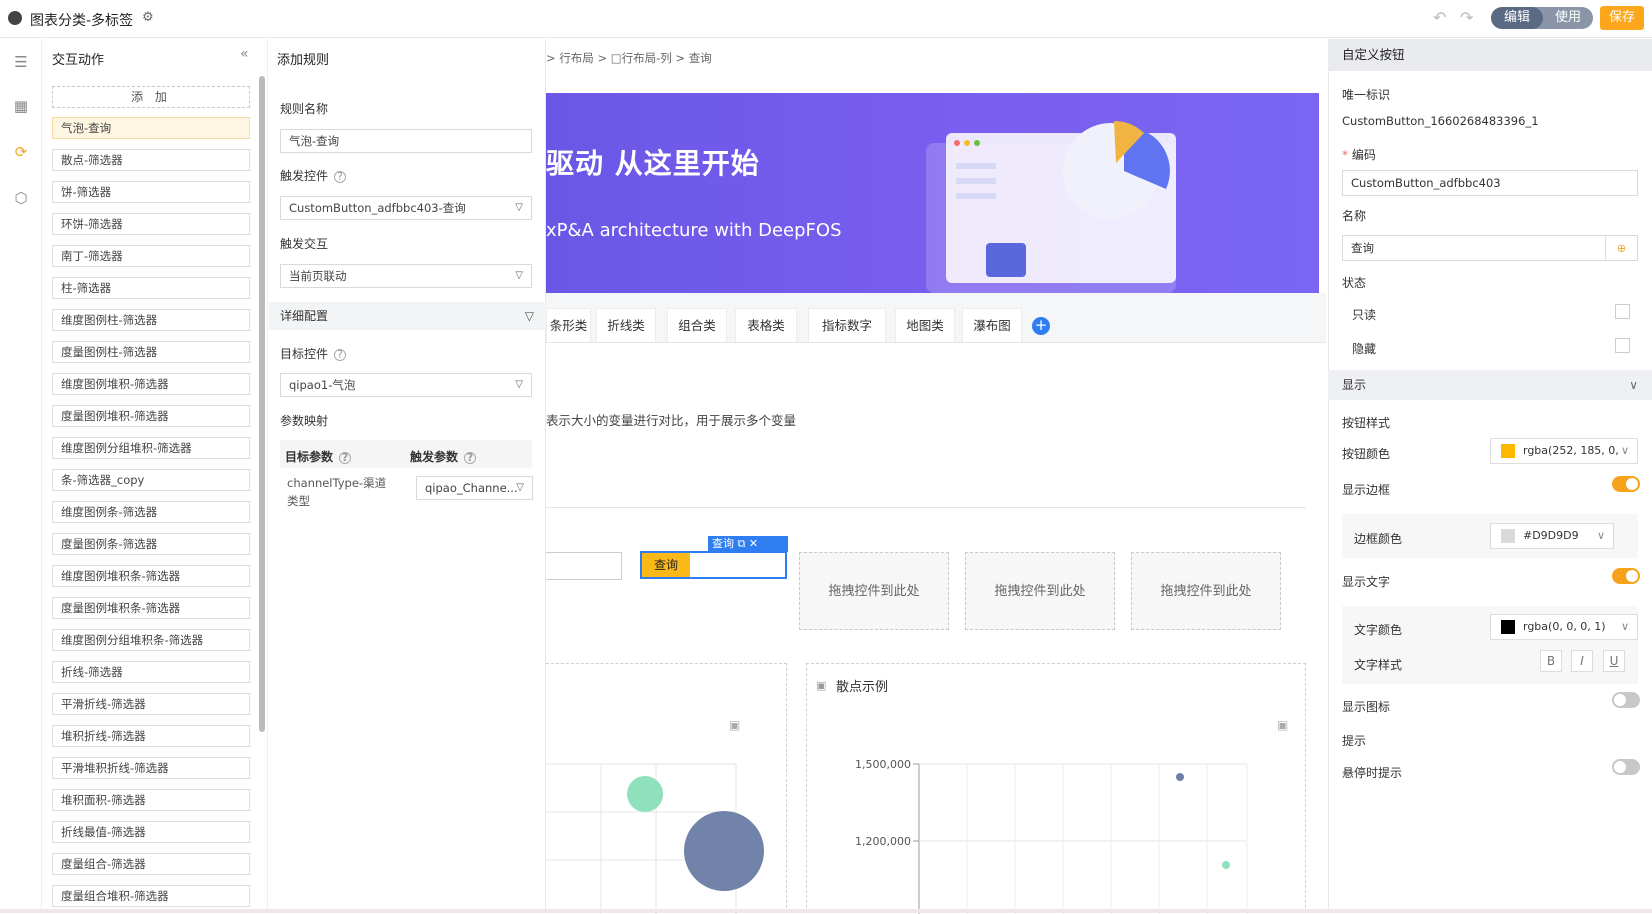  I want to click on interaction-rule-item: 维度图例条-筛选器, so click(151, 512).